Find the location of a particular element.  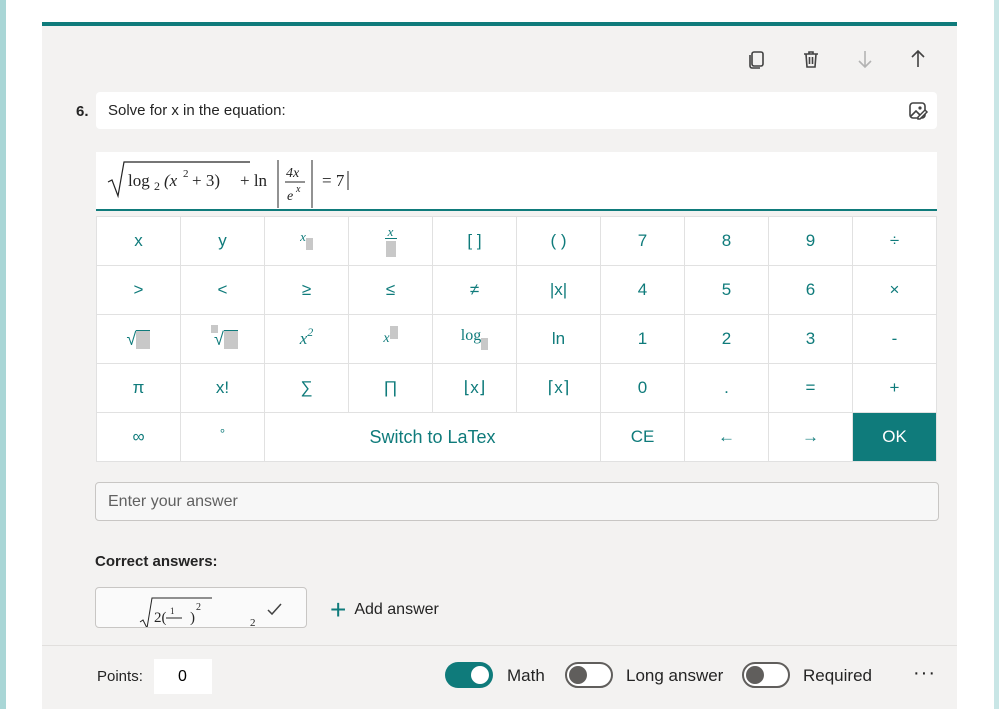

key-square: x2 is located at coordinates (307, 339).